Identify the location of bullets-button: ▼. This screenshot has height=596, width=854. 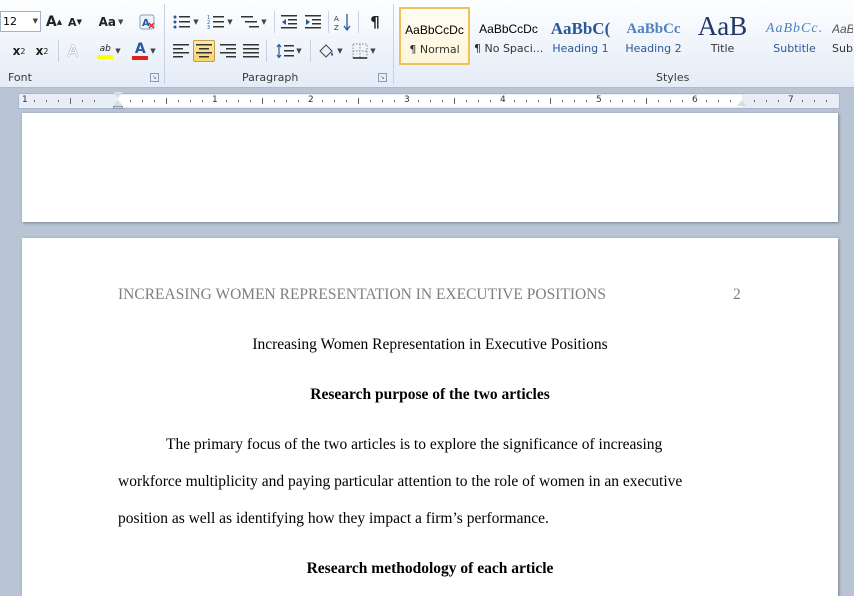
(186, 22).